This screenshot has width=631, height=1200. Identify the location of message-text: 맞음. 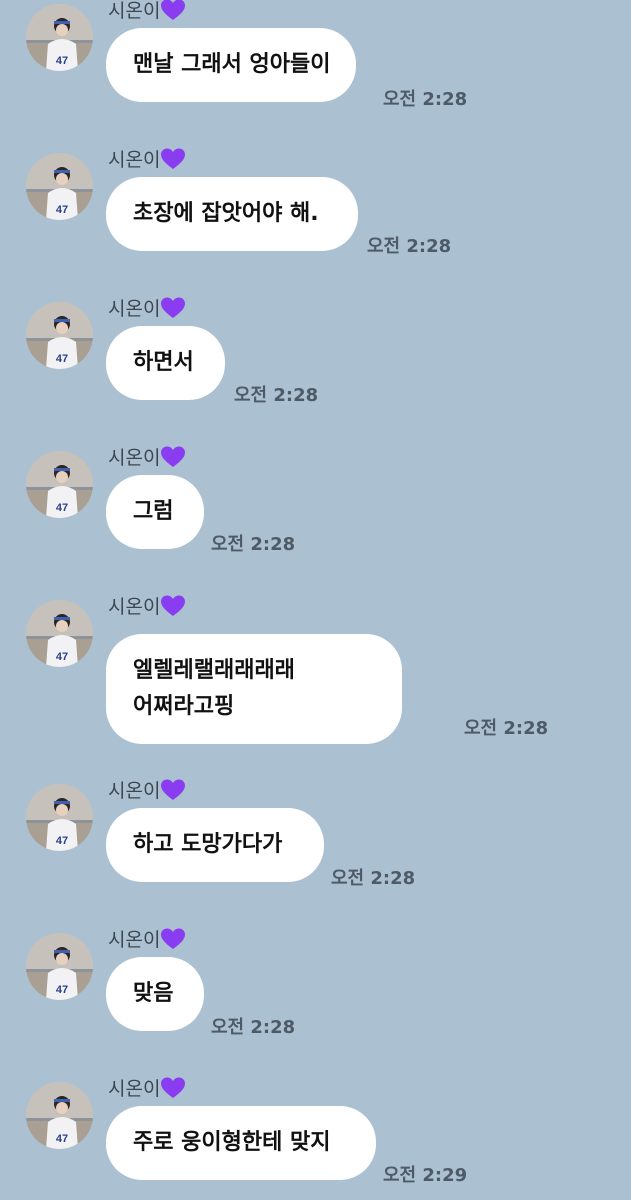
(153, 993).